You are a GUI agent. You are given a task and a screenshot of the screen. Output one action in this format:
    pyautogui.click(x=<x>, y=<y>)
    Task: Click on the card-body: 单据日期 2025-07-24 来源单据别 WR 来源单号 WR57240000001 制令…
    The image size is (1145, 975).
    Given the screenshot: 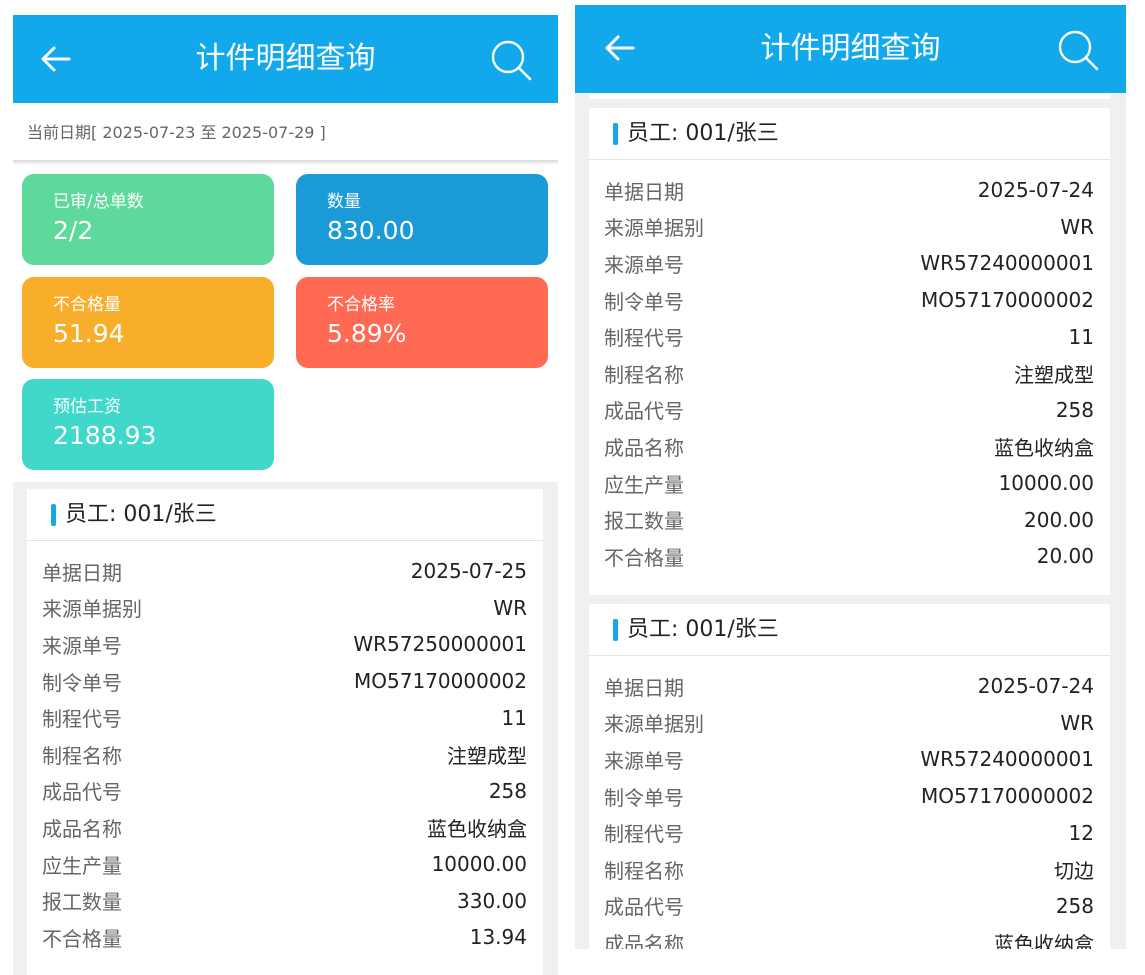 What is the action you would take?
    pyautogui.click(x=849, y=802)
    